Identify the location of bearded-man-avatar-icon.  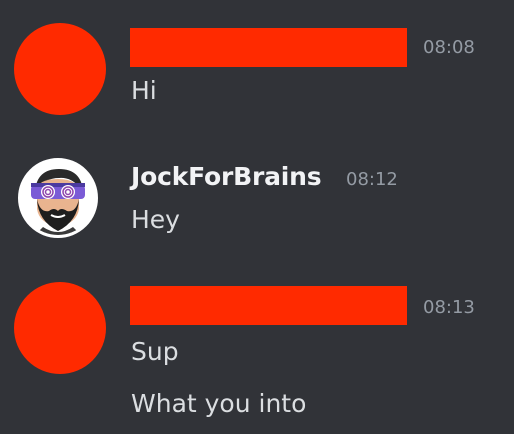
(58, 198).